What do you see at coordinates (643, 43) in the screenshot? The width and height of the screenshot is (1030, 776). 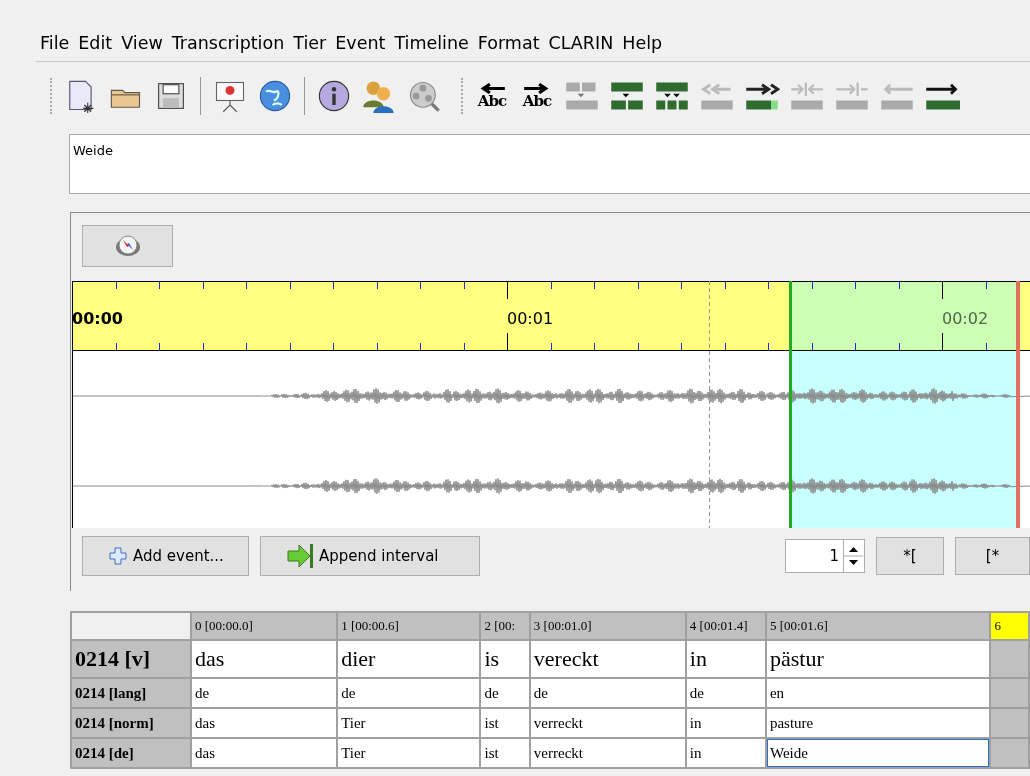 I see `menu-item: Help` at bounding box center [643, 43].